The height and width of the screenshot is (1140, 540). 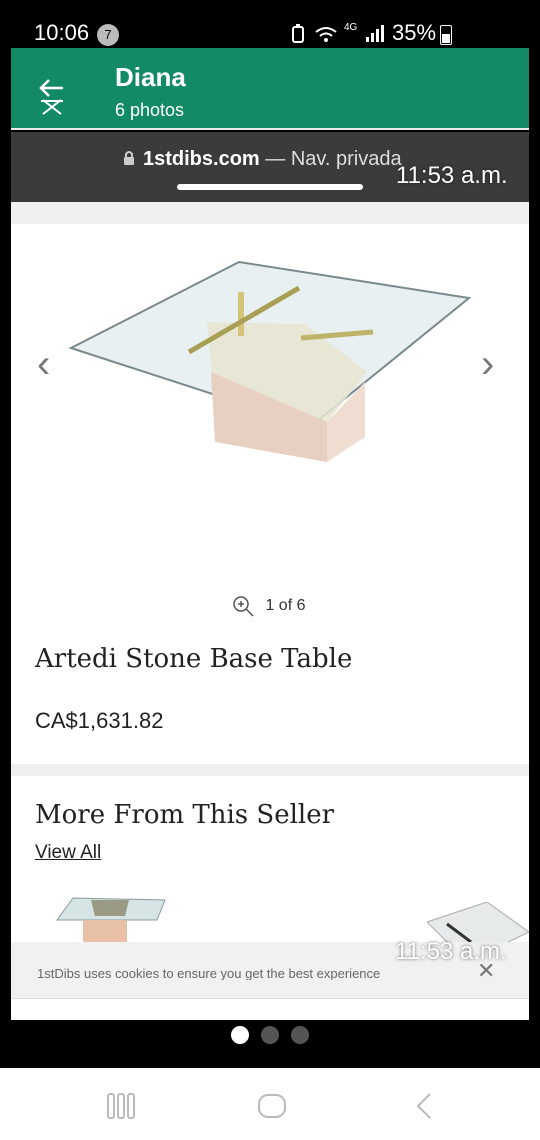 I want to click on view-all-link: View All, so click(x=68, y=853).